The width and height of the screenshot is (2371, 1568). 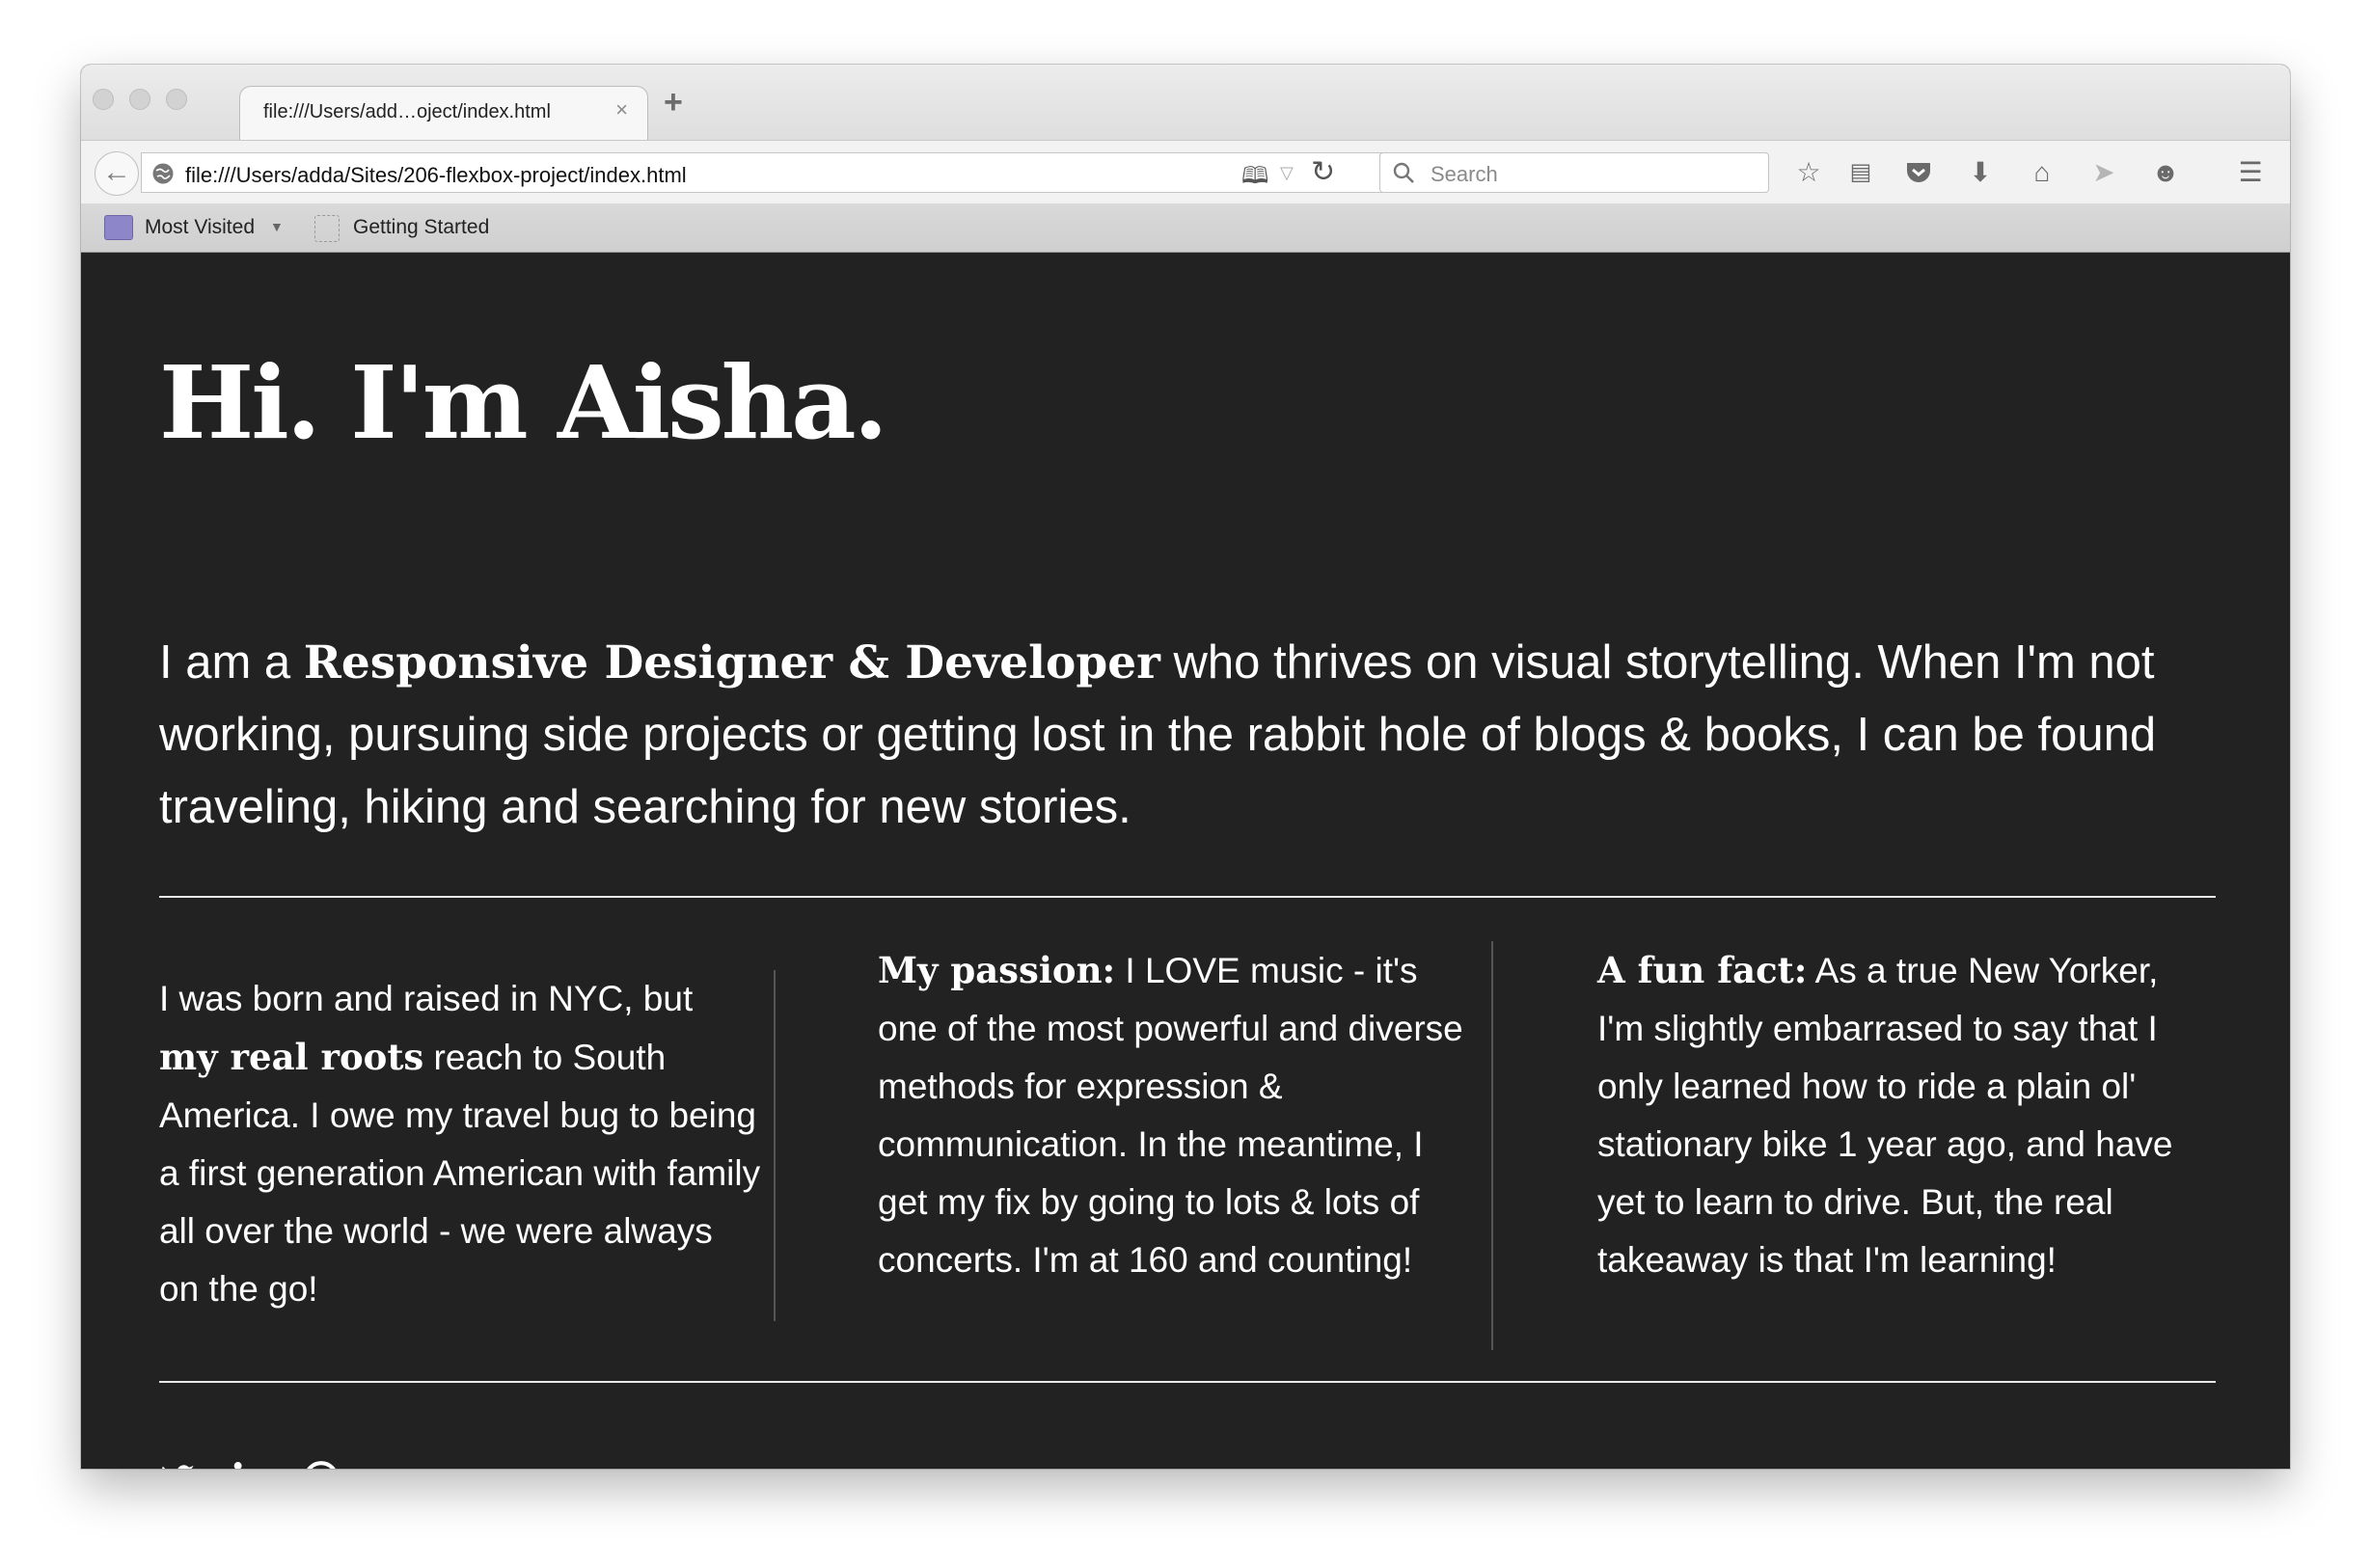 What do you see at coordinates (1187, 1382) in the screenshot?
I see `divider-bottom` at bounding box center [1187, 1382].